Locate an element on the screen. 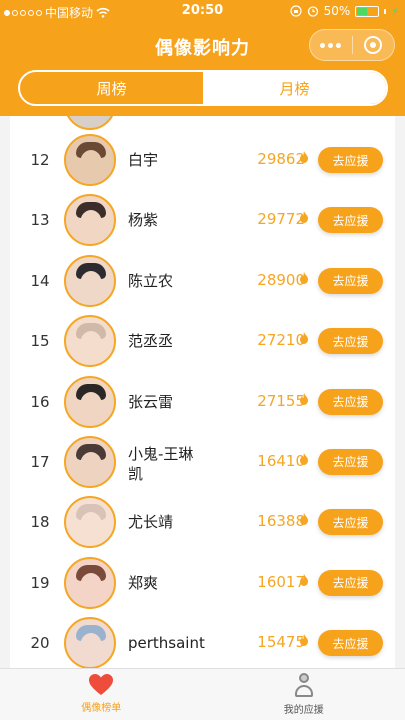 The image size is (405, 720). list-item: 17 小鬼-王琳凯 16410 去应援 is located at coordinates (202, 462).